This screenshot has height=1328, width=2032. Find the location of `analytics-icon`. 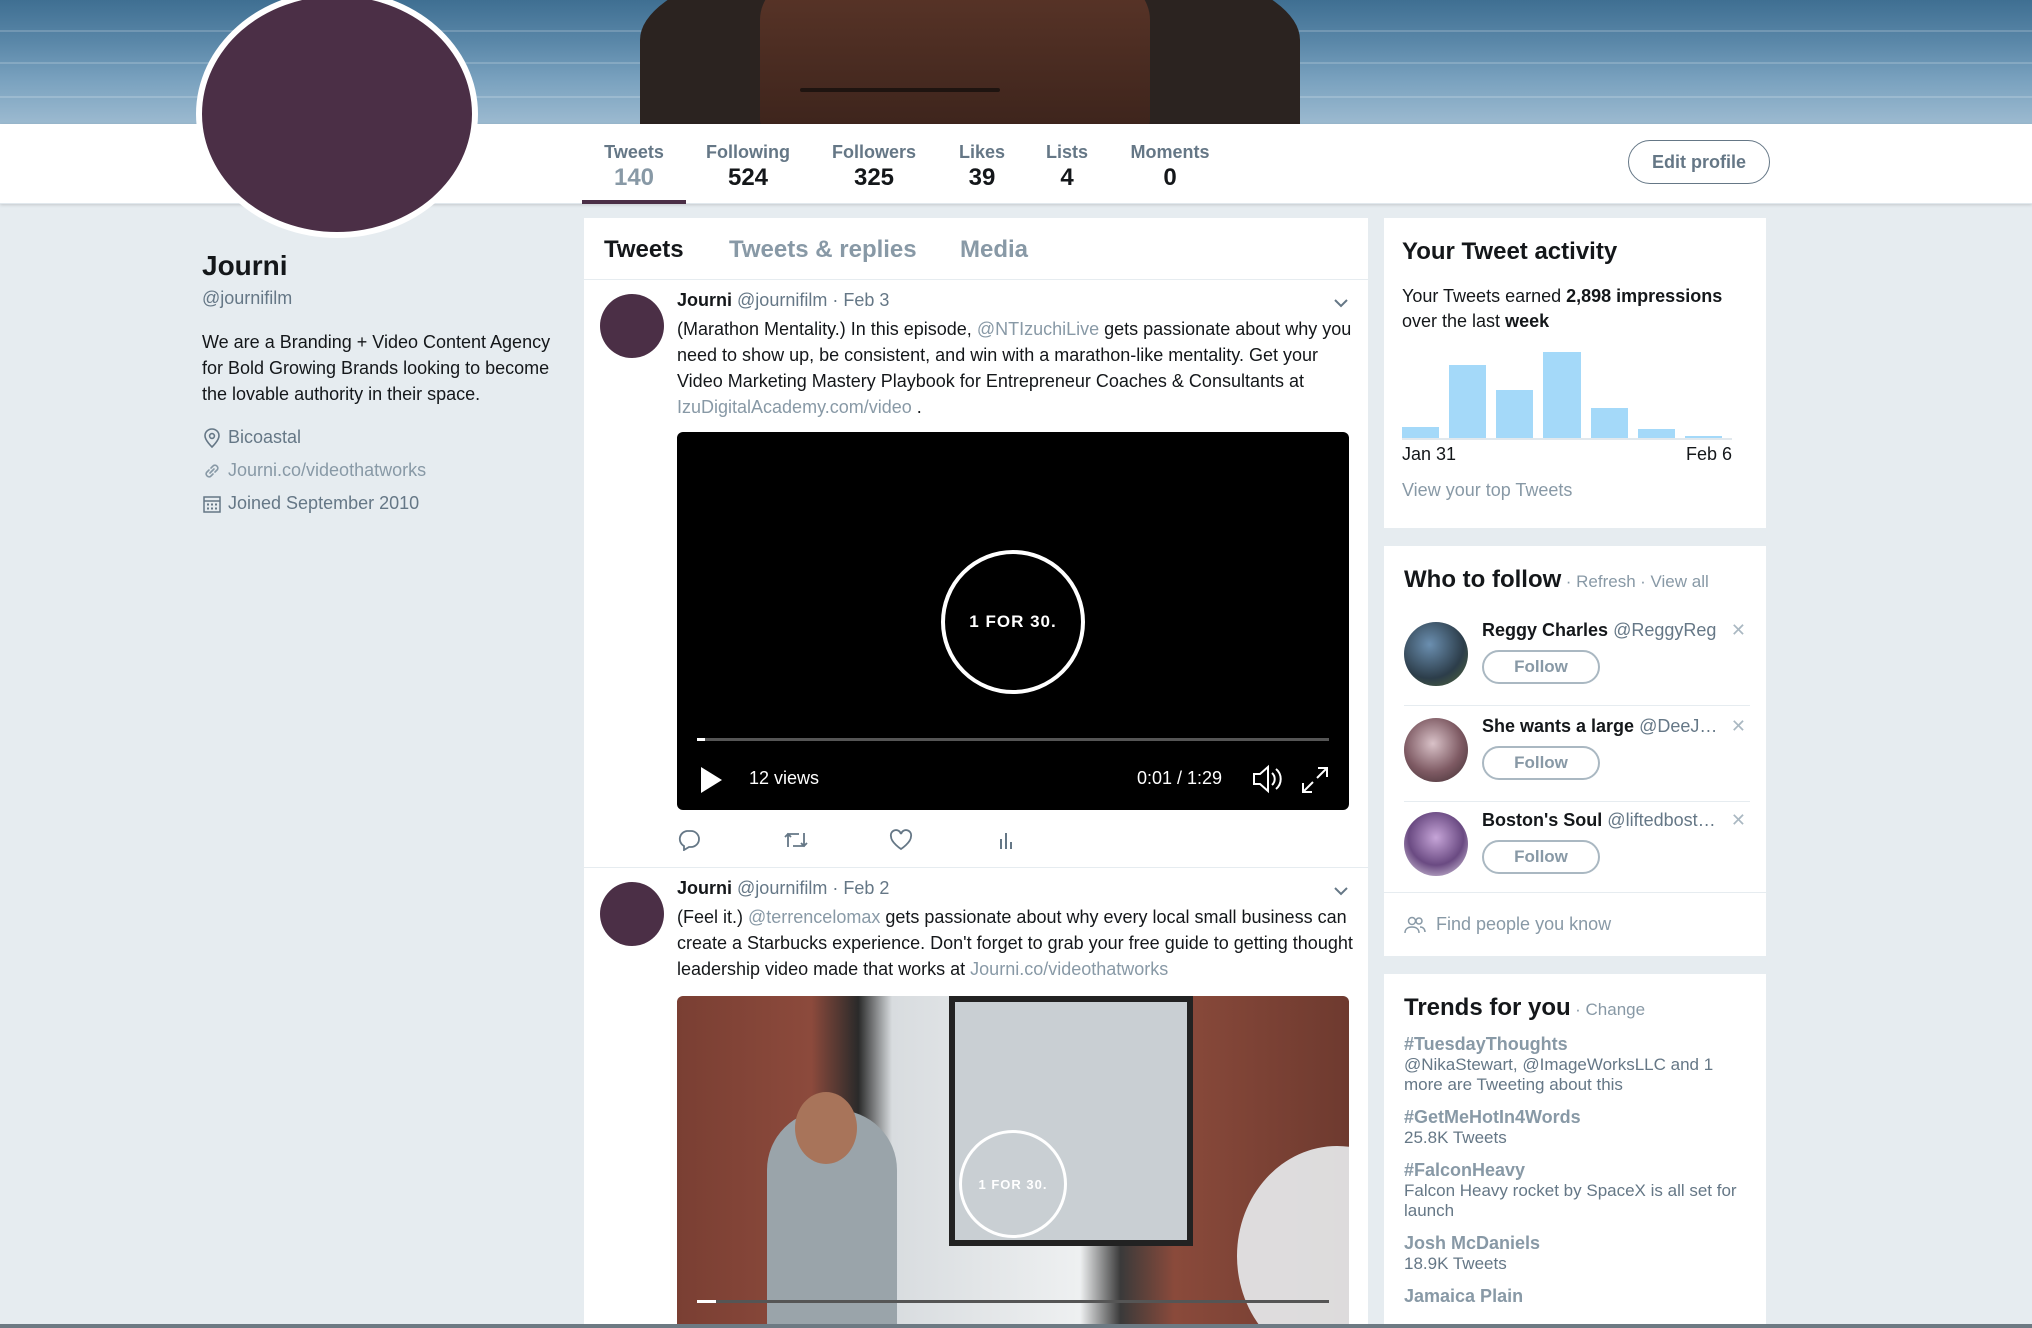

analytics-icon is located at coordinates (1006, 841).